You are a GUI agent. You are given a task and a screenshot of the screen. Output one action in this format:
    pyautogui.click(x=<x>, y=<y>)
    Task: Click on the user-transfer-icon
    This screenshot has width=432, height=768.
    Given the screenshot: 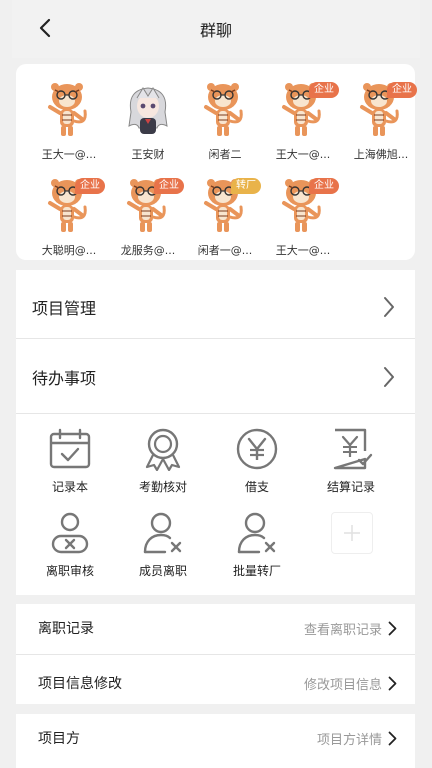 What is the action you would take?
    pyautogui.click(x=257, y=533)
    